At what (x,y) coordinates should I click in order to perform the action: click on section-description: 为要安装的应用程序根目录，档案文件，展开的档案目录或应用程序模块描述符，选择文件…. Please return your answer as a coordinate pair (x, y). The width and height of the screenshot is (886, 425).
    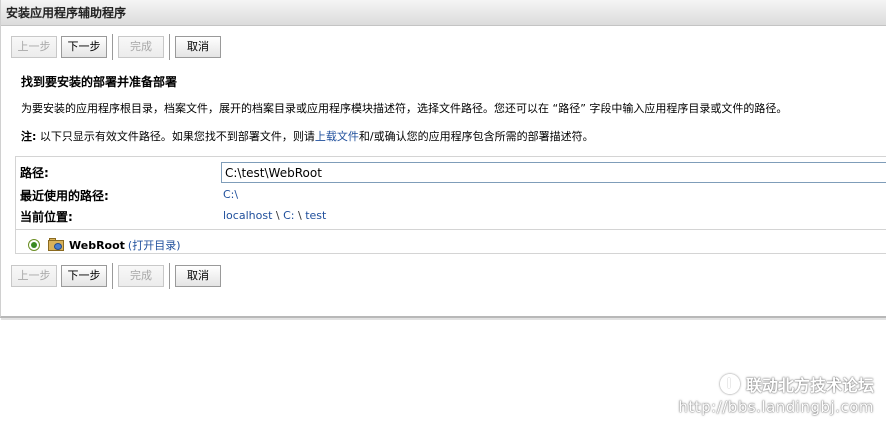
    Looking at the image, I should click on (404, 108).